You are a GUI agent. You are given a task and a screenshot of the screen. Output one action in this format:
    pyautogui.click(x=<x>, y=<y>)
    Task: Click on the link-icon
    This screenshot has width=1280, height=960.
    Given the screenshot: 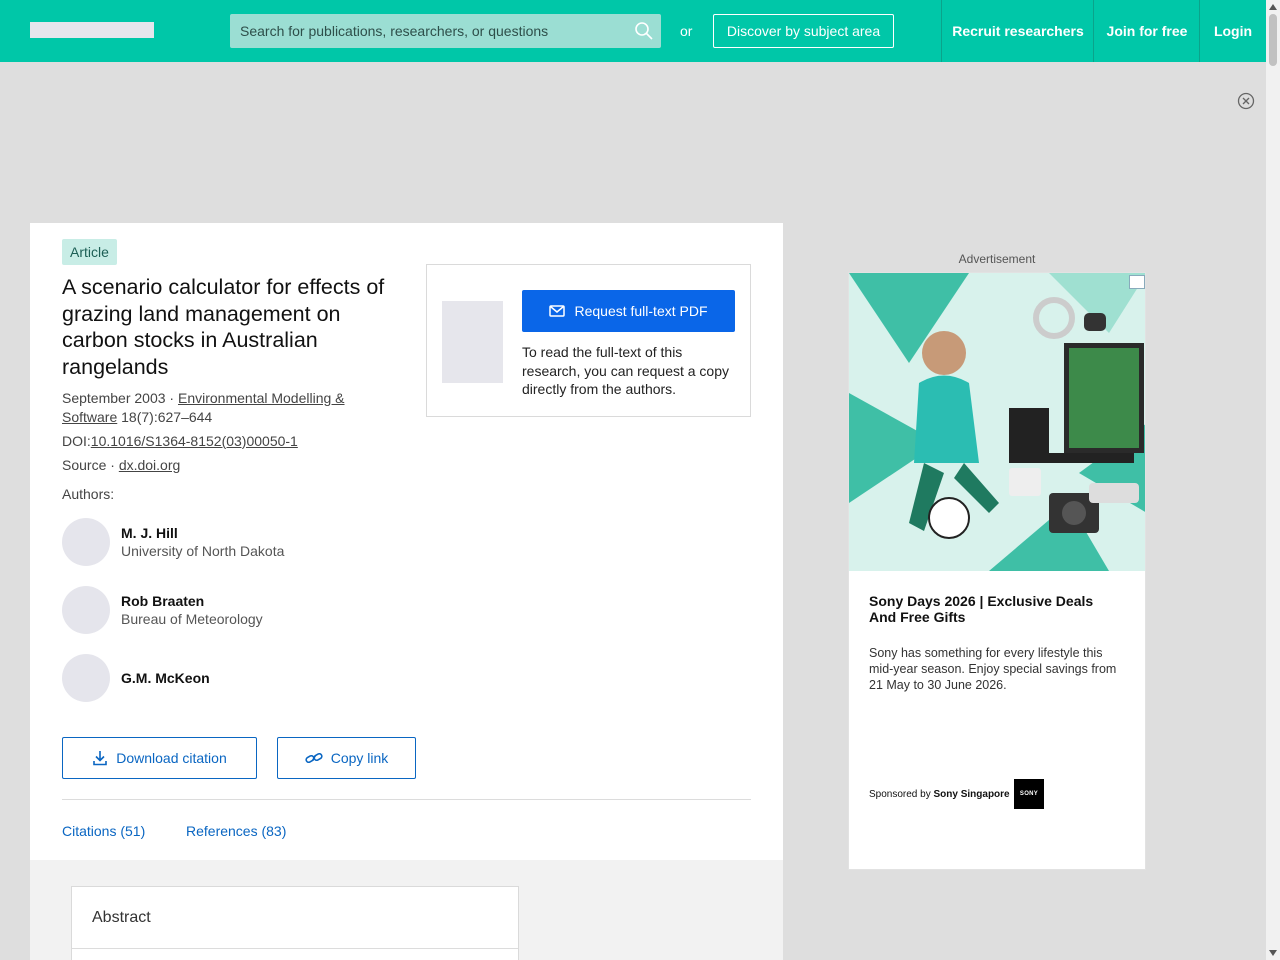 What is the action you would take?
    pyautogui.click(x=314, y=758)
    